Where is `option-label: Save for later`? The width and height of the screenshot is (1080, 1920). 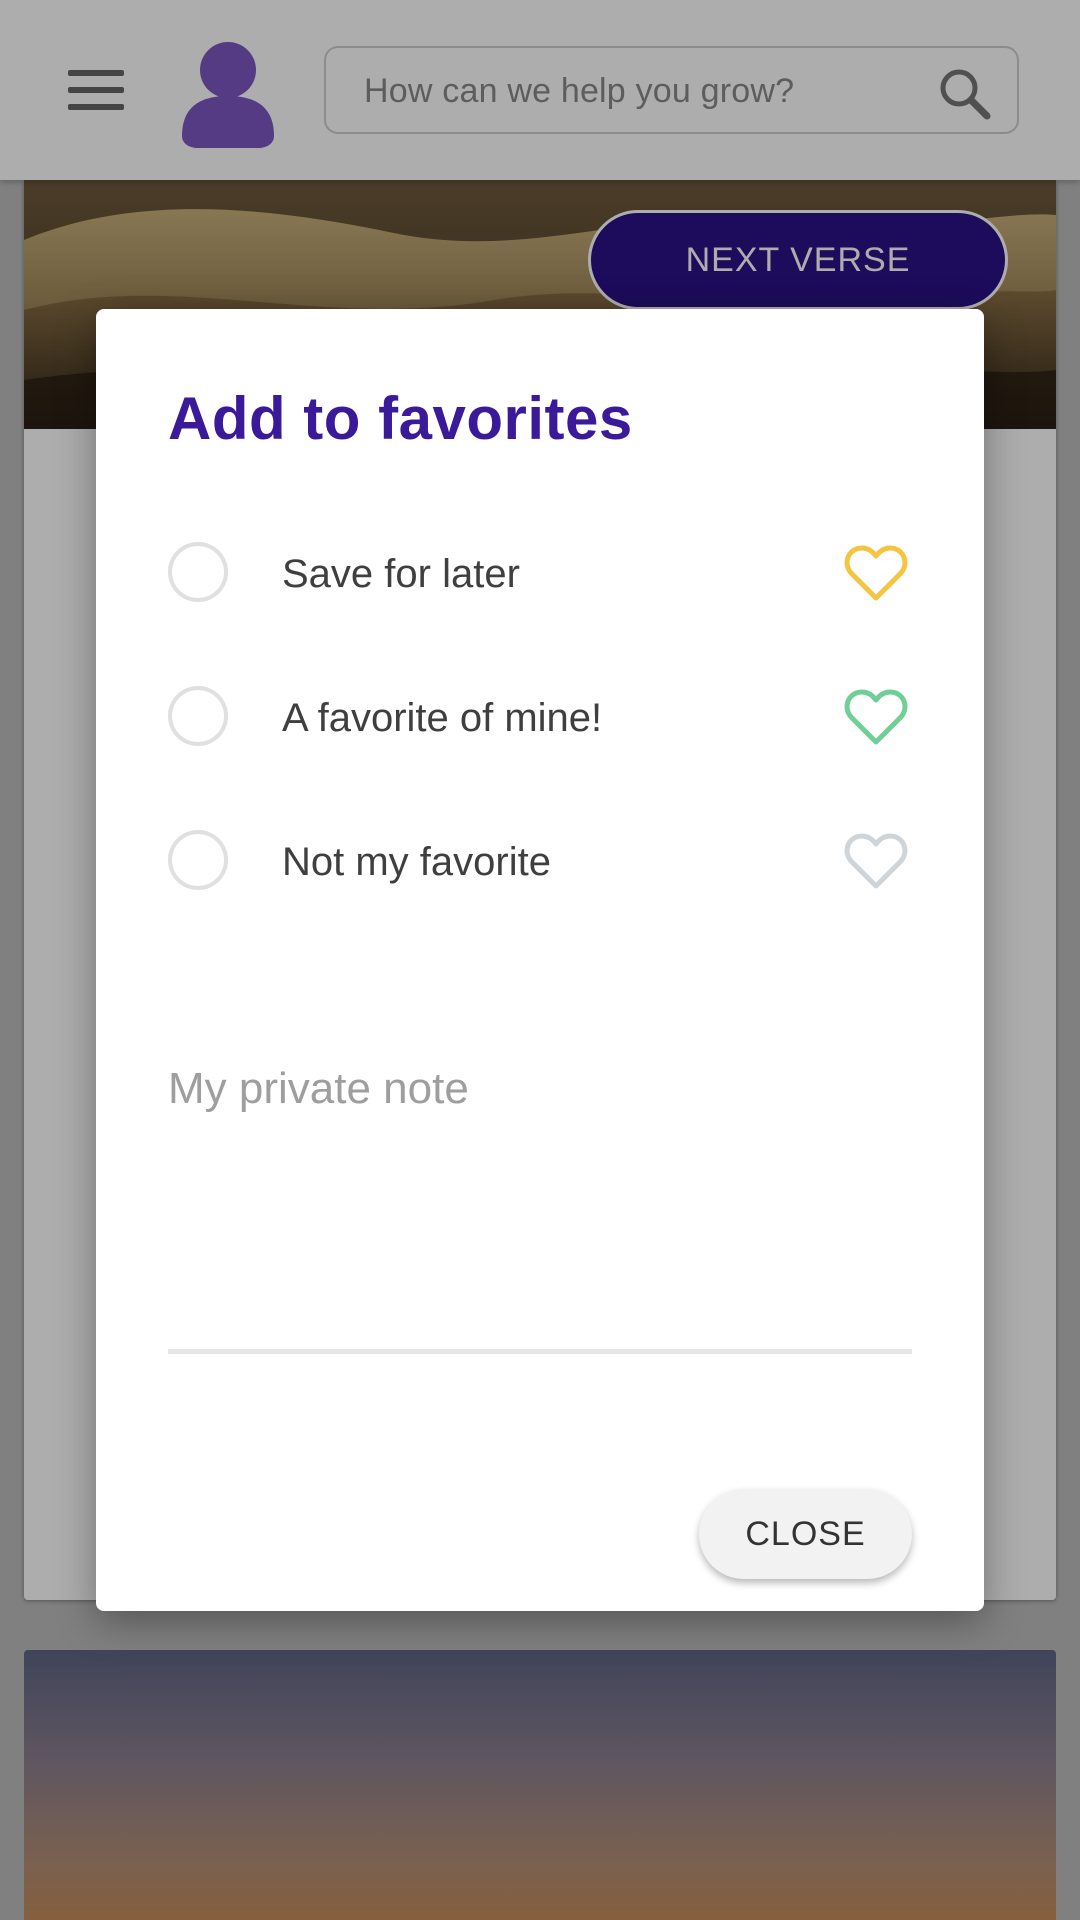
option-label: Save for later is located at coordinates (401, 574).